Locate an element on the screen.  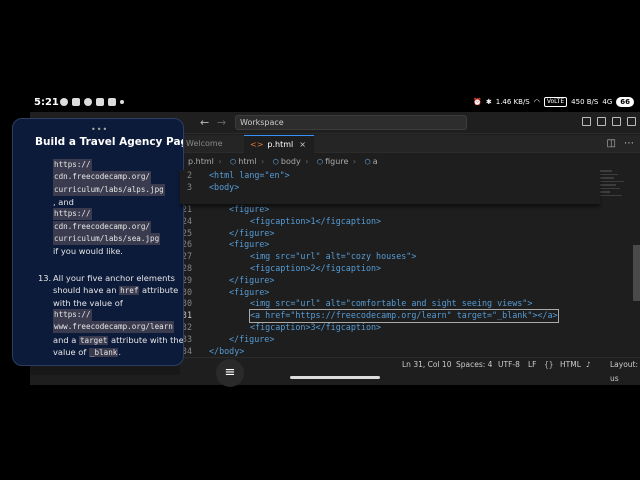
network-speed-2: 450 B/S is located at coordinates (585, 102).